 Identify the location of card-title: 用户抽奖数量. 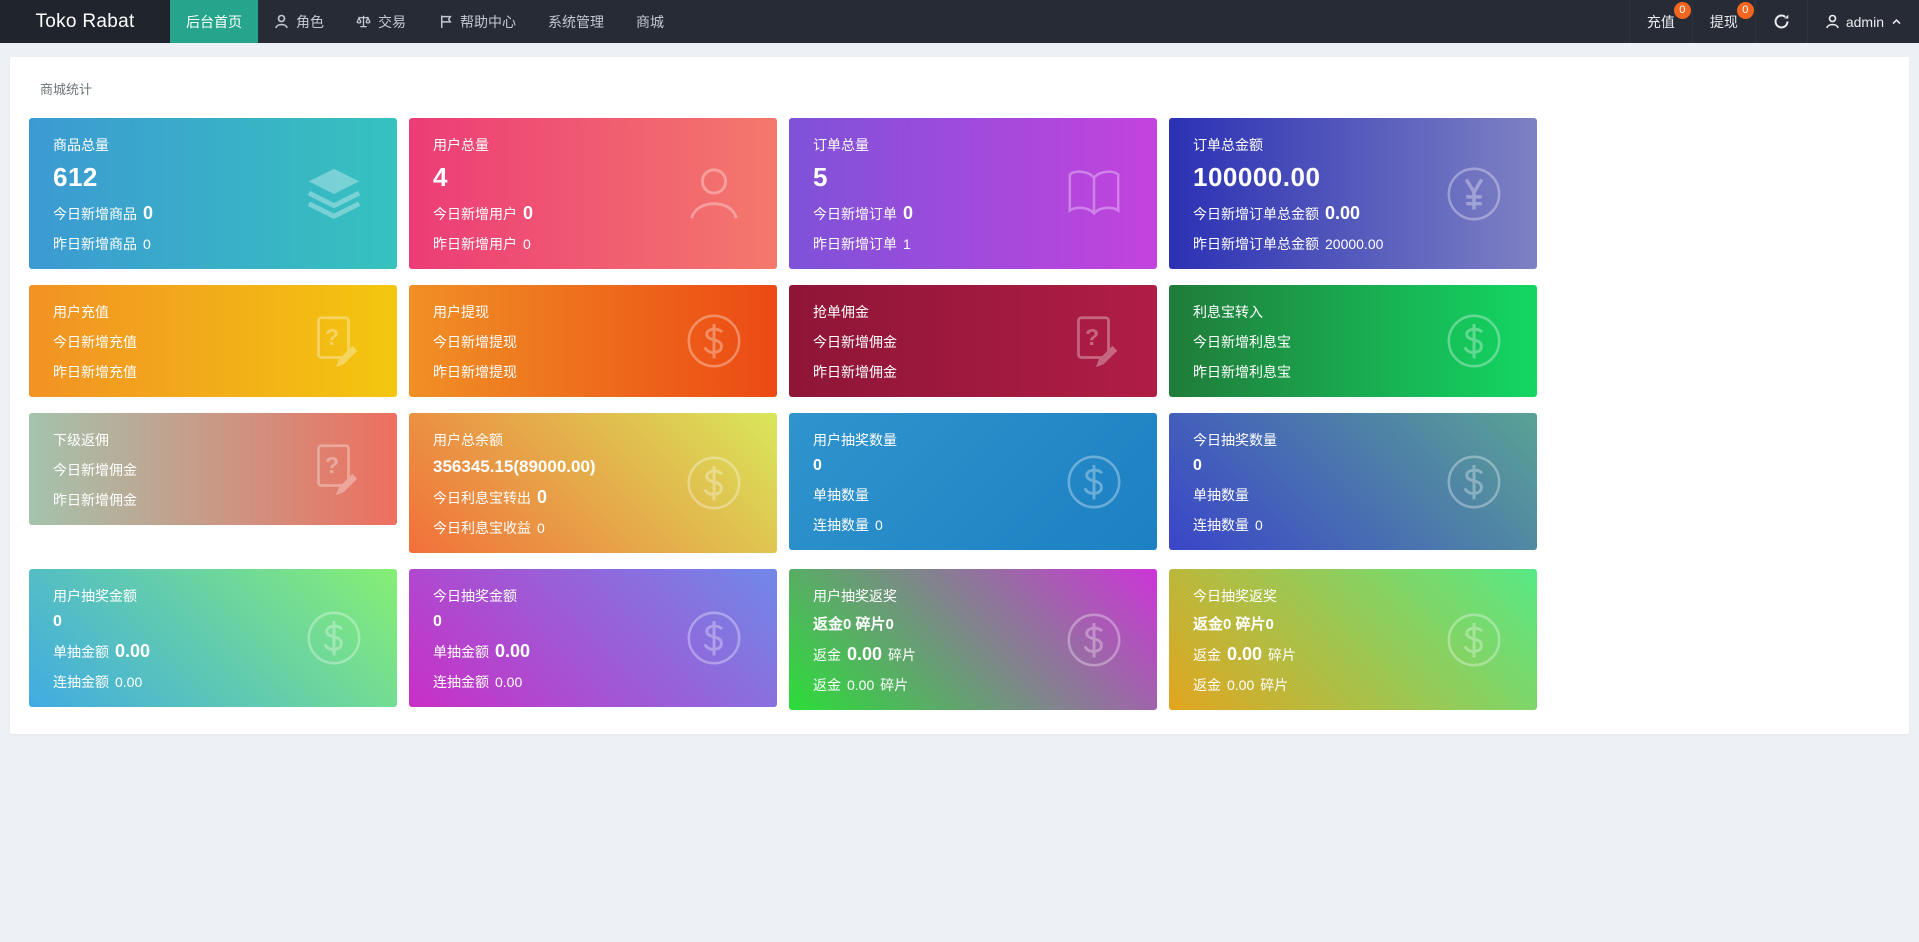
(855, 440).